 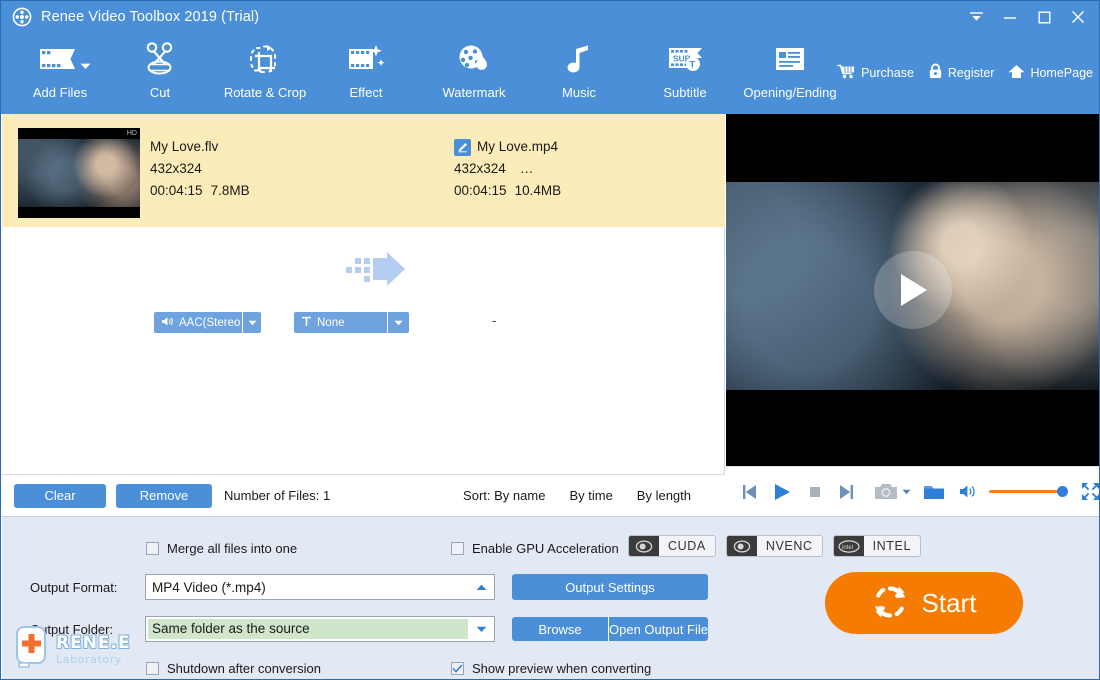 What do you see at coordinates (462, 147) in the screenshot?
I see `edit-pencil-icon` at bounding box center [462, 147].